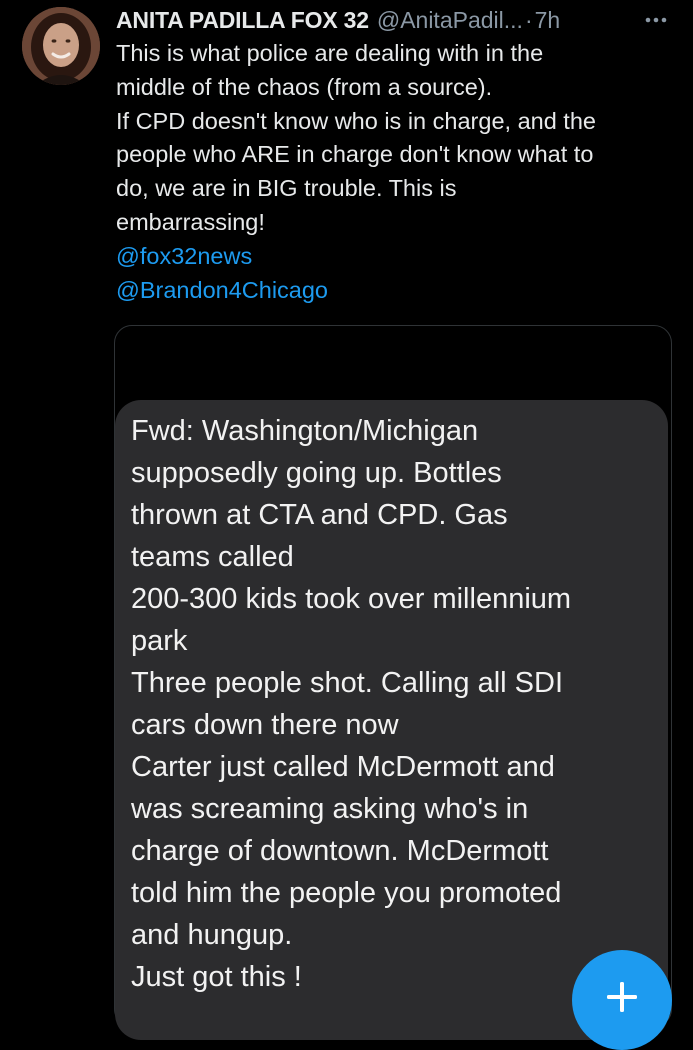 The width and height of the screenshot is (693, 1050). I want to click on message-line: Fwd: Washington/Michigan, so click(305, 431).